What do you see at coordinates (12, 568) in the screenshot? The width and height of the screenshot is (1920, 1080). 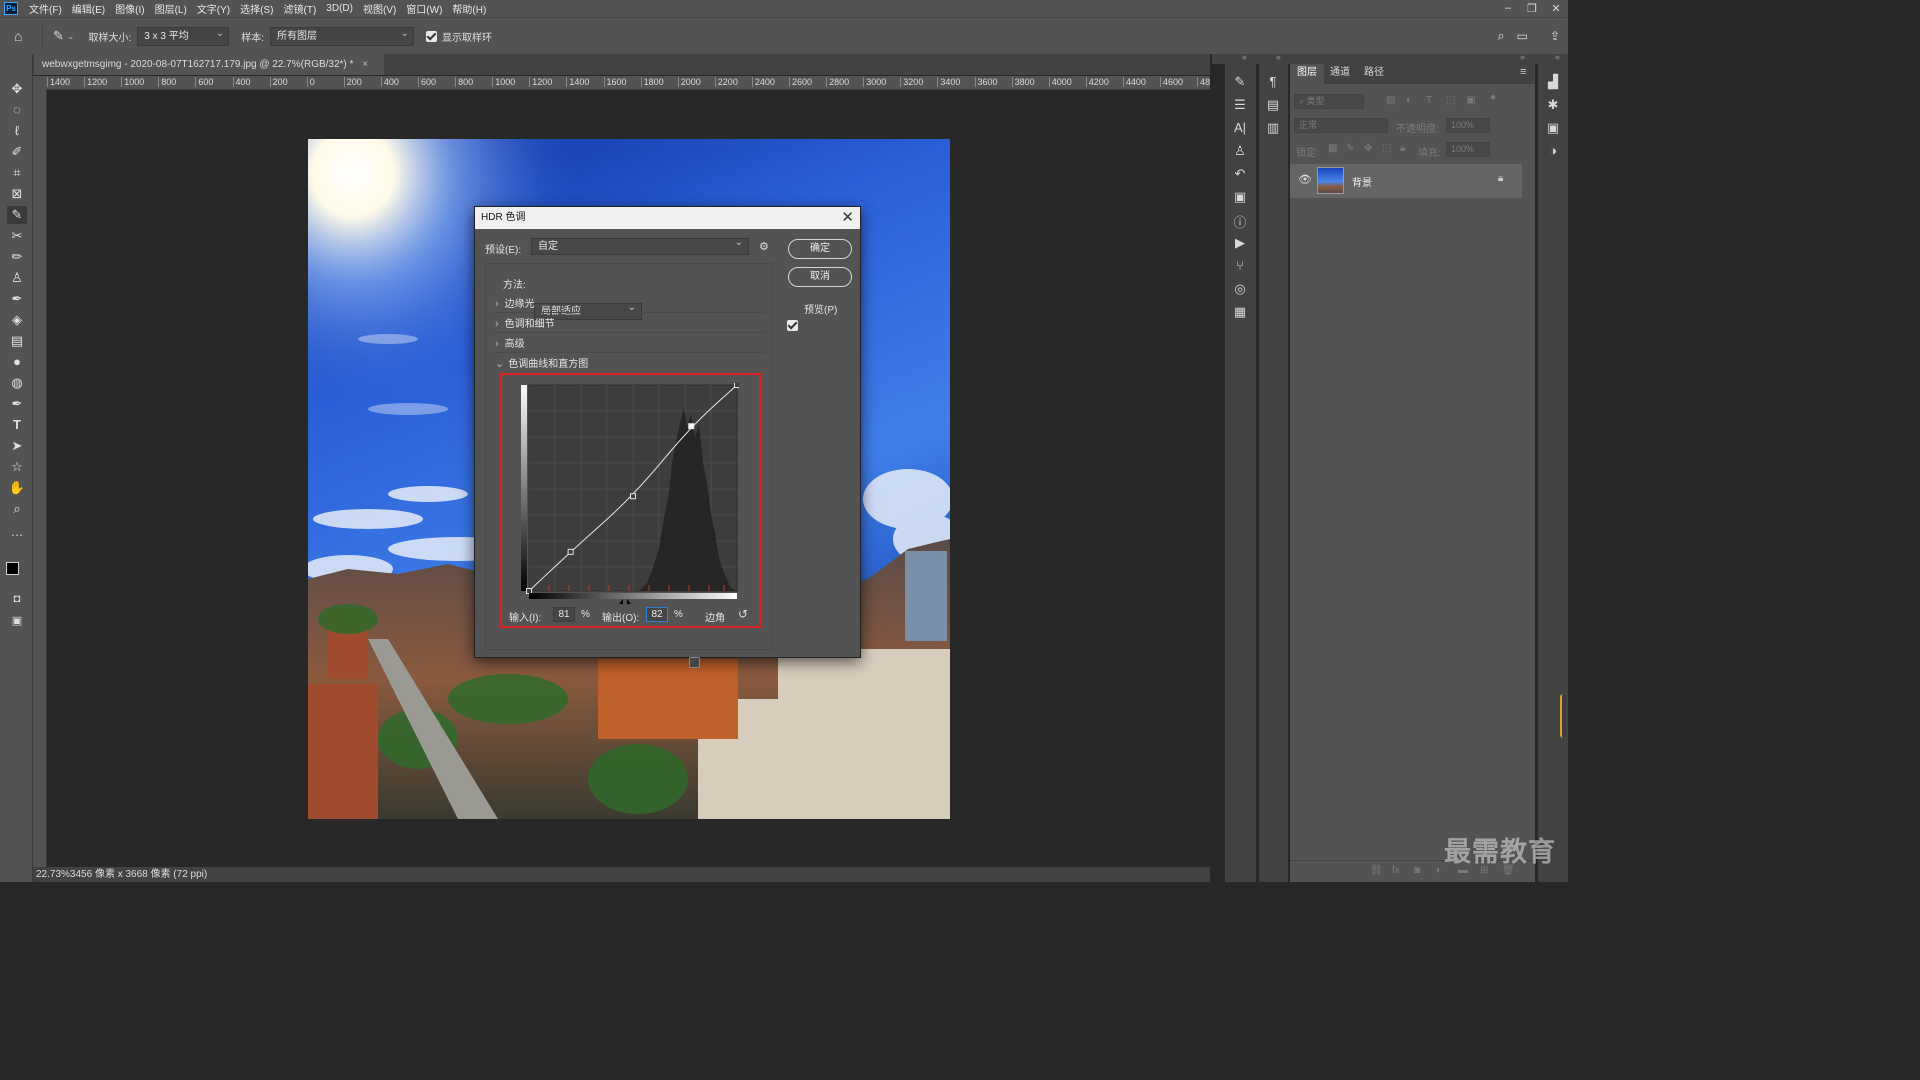 I see `foreground-color-swatch` at bounding box center [12, 568].